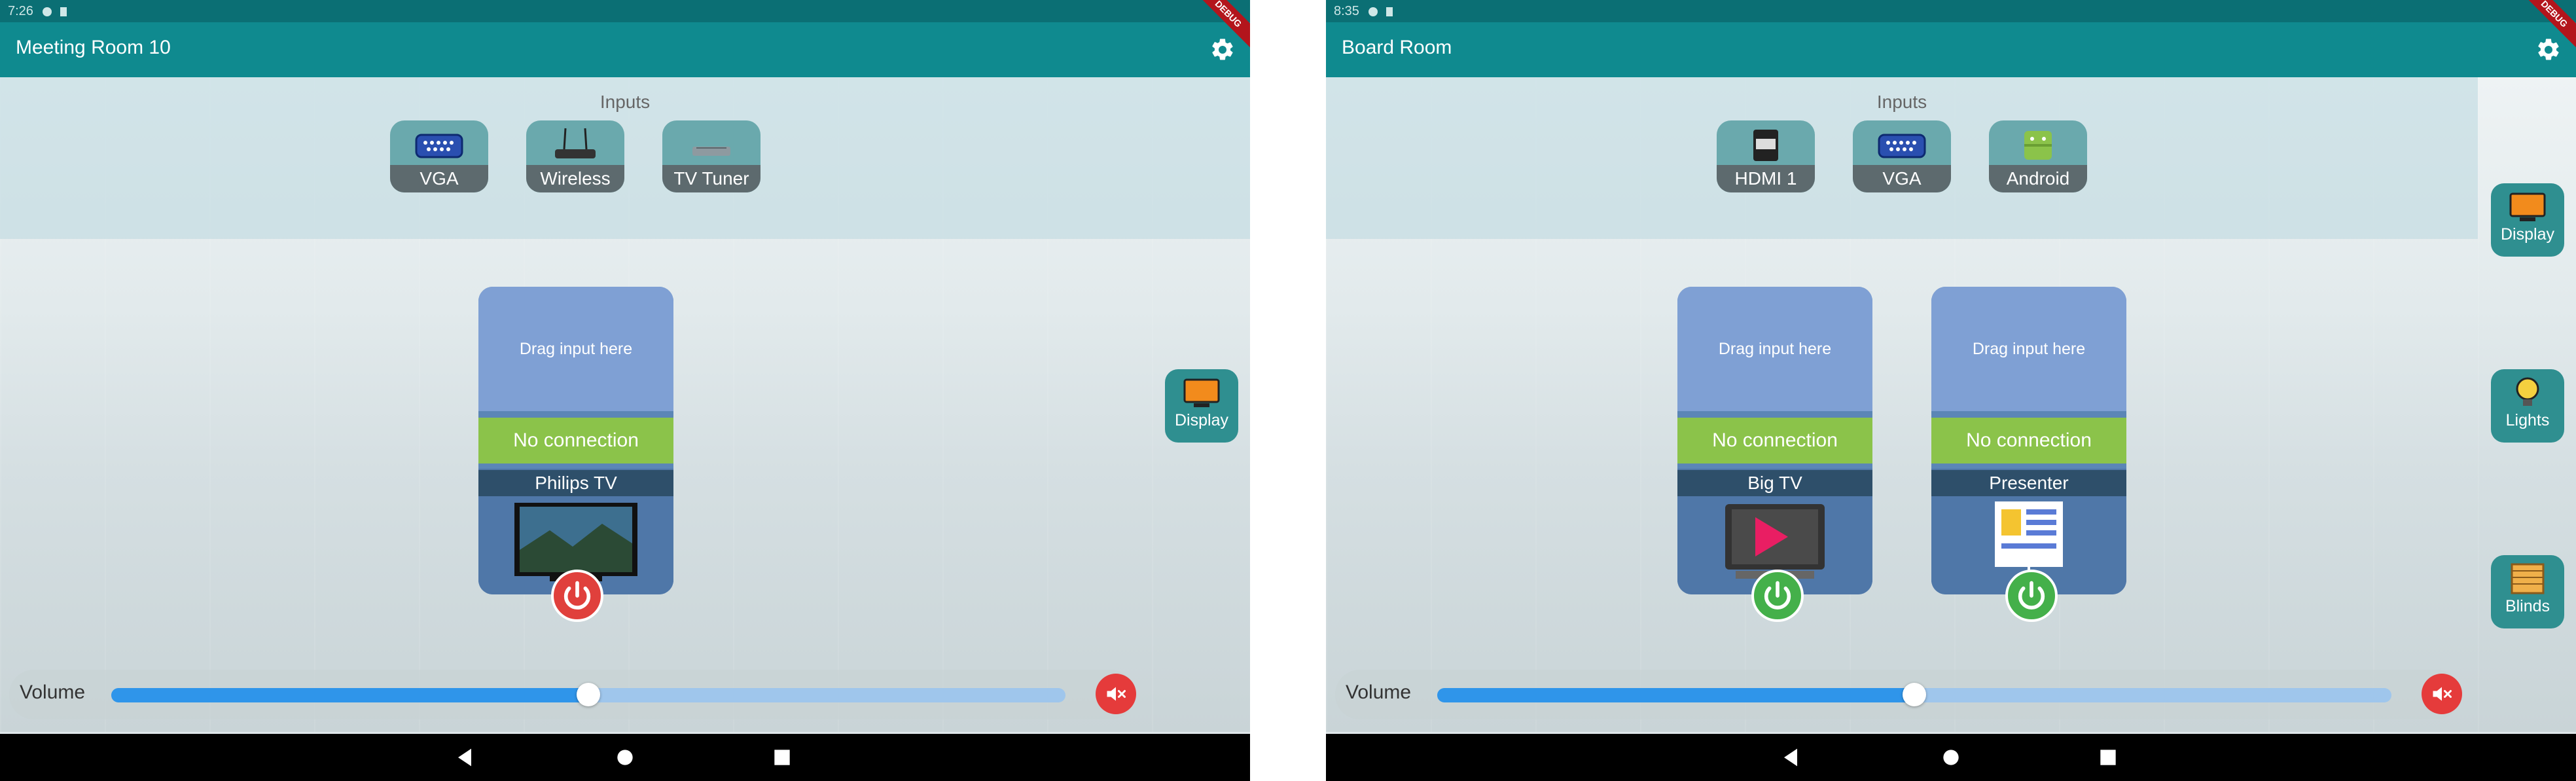  I want to click on input-tile-android: Android, so click(2038, 156).